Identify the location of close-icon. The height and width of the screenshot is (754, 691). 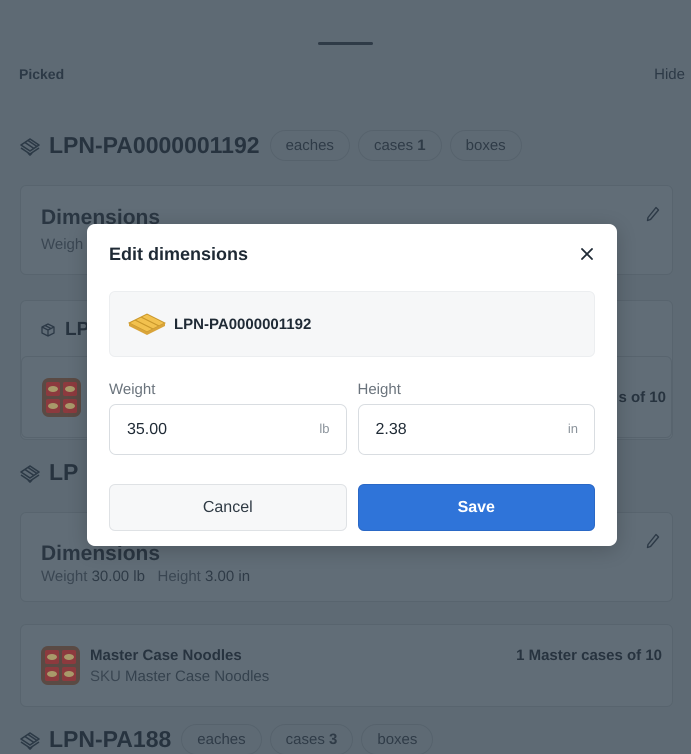
(587, 254).